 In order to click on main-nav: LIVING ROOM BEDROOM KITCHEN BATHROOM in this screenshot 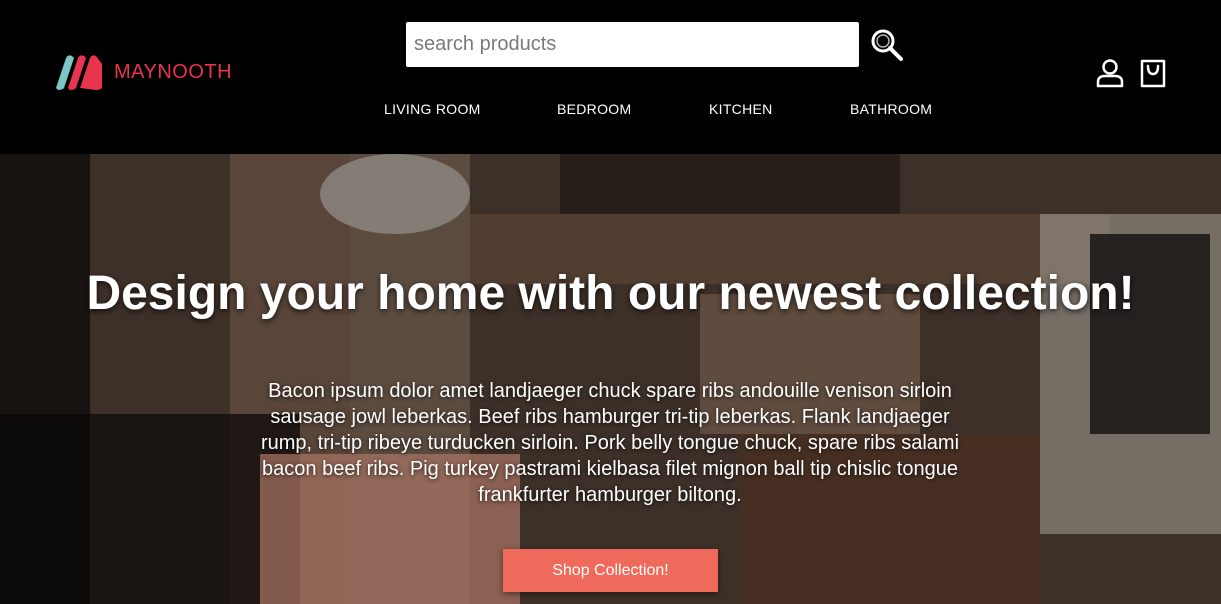, I will do `click(610, 111)`.